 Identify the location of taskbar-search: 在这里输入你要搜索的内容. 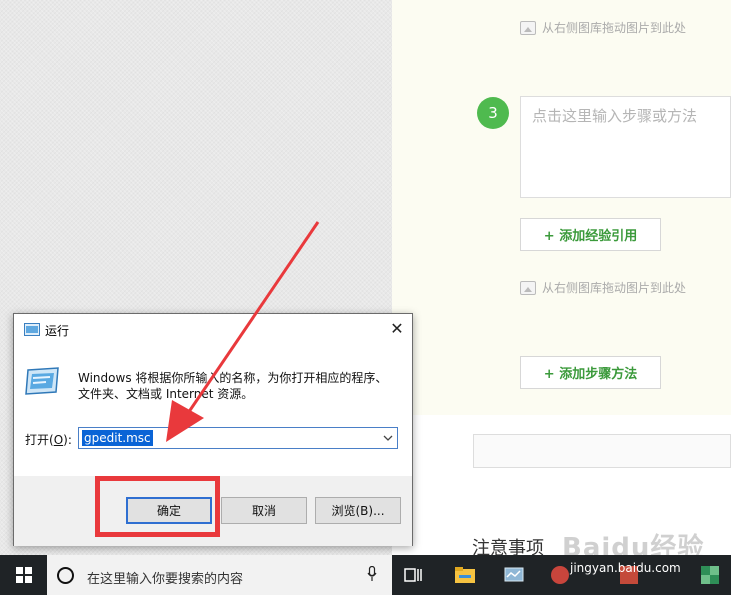
(219, 575).